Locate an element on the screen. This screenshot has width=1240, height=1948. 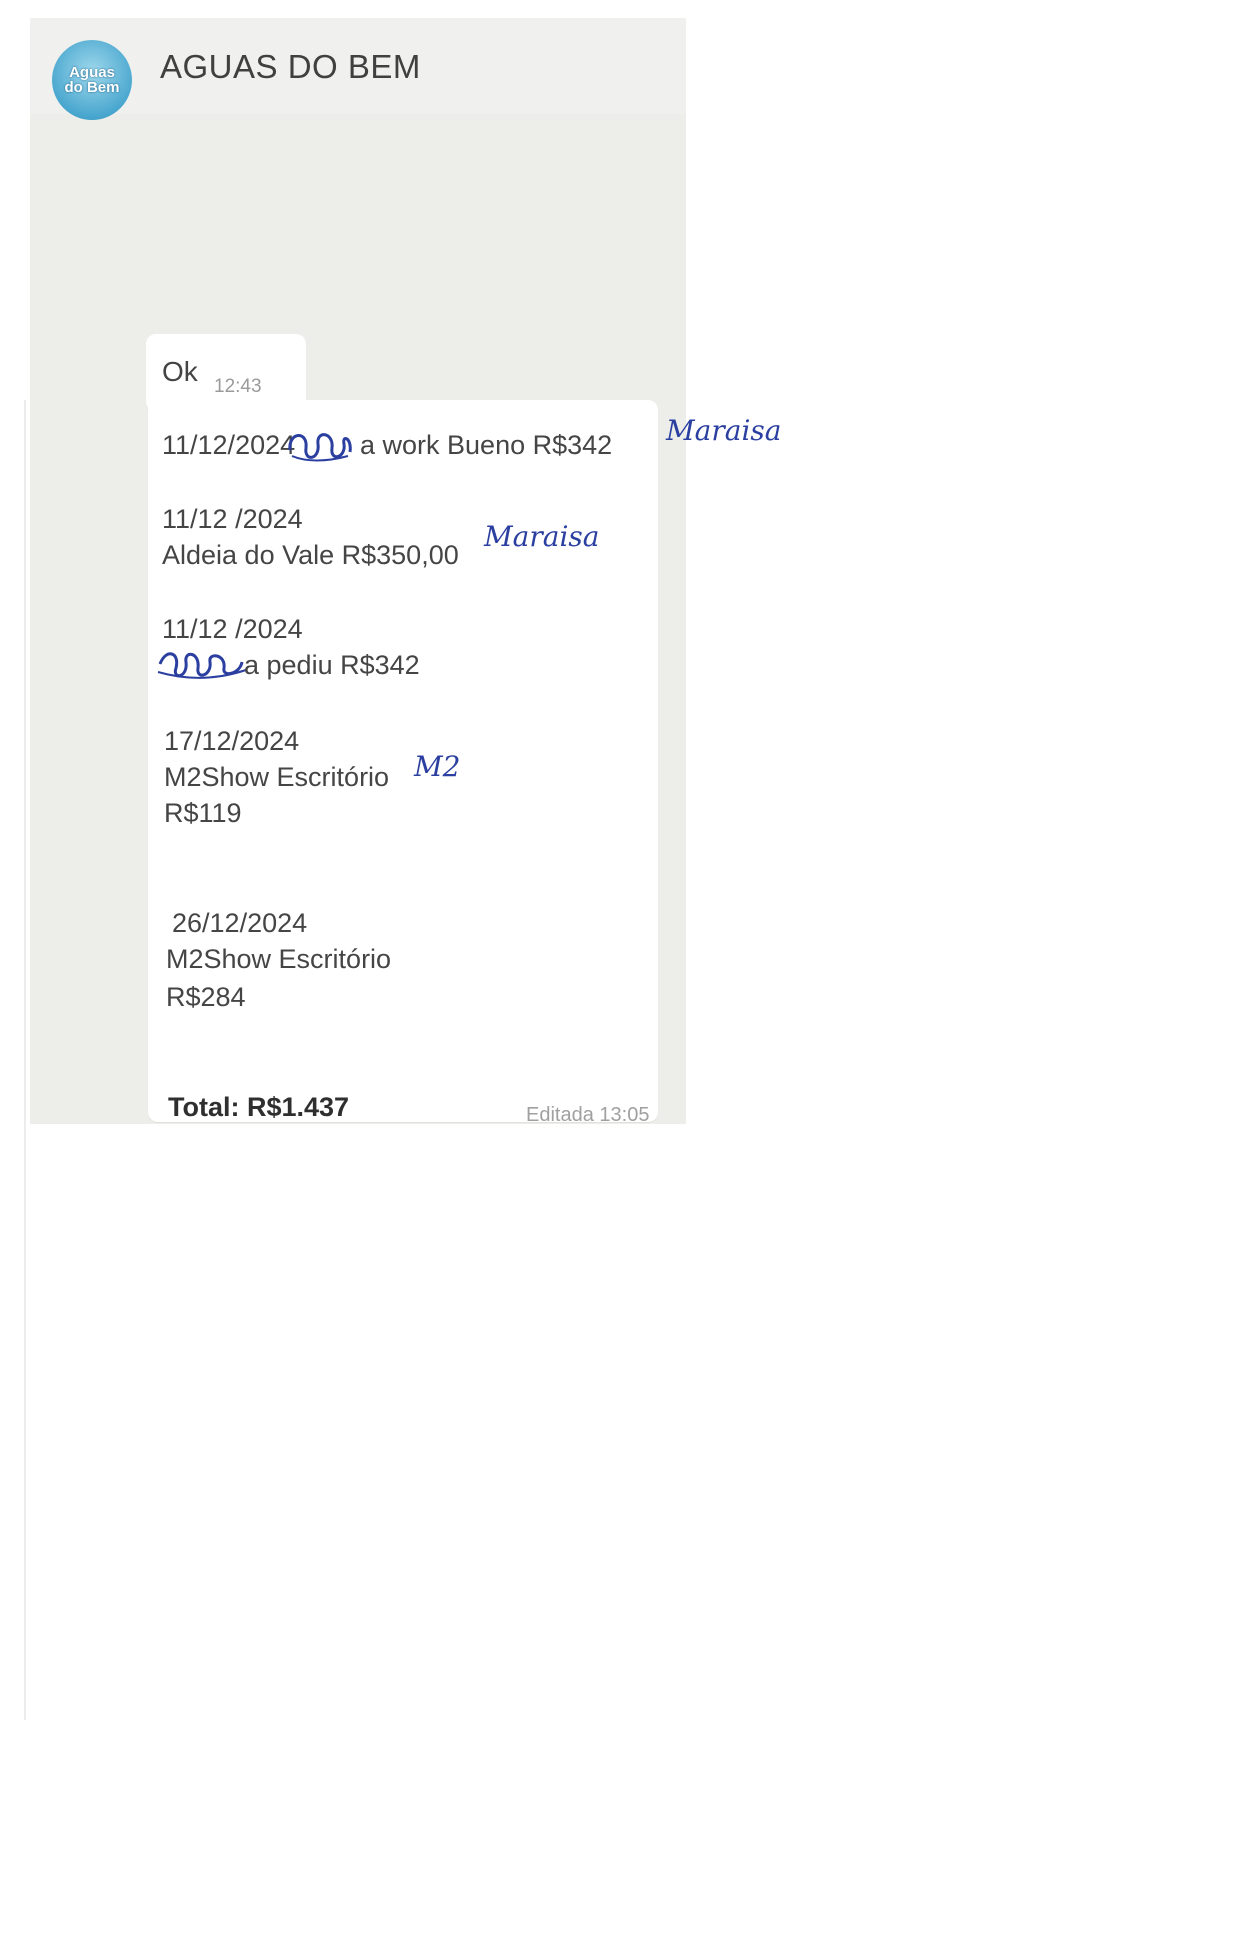
order-3-desc: a pediu R$342 is located at coordinates (332, 665).